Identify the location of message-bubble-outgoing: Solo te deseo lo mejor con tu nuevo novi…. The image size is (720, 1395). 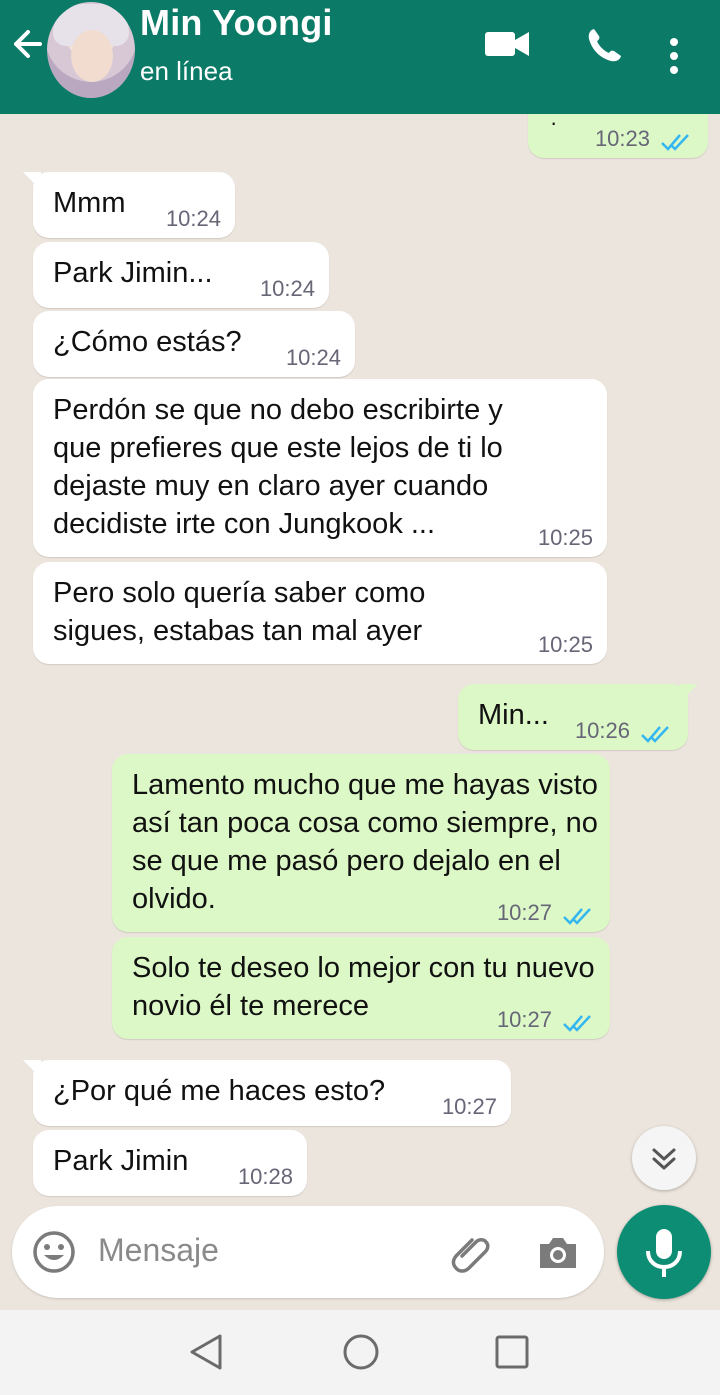
(361, 988).